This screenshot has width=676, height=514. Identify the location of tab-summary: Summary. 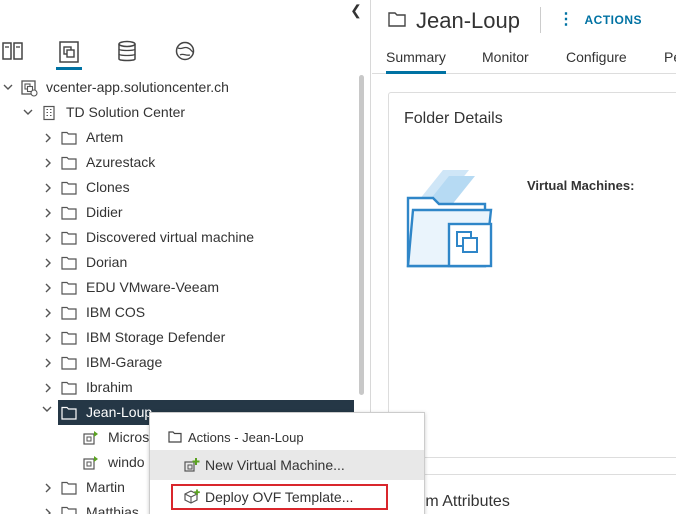
(416, 59).